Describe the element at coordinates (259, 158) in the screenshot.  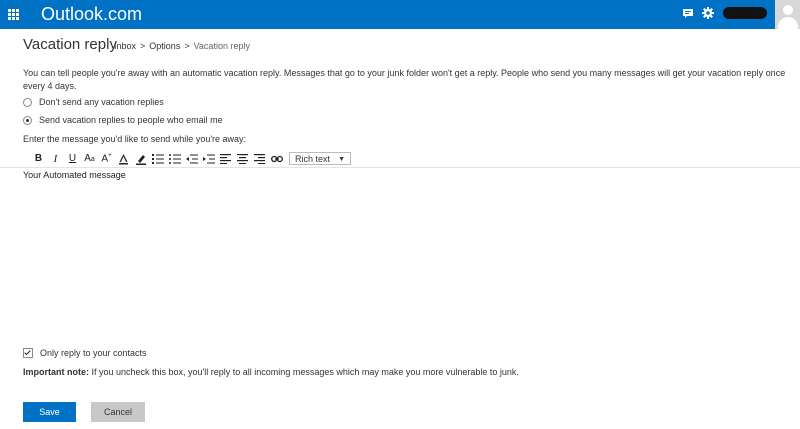
I see `align-right-icon` at that location.